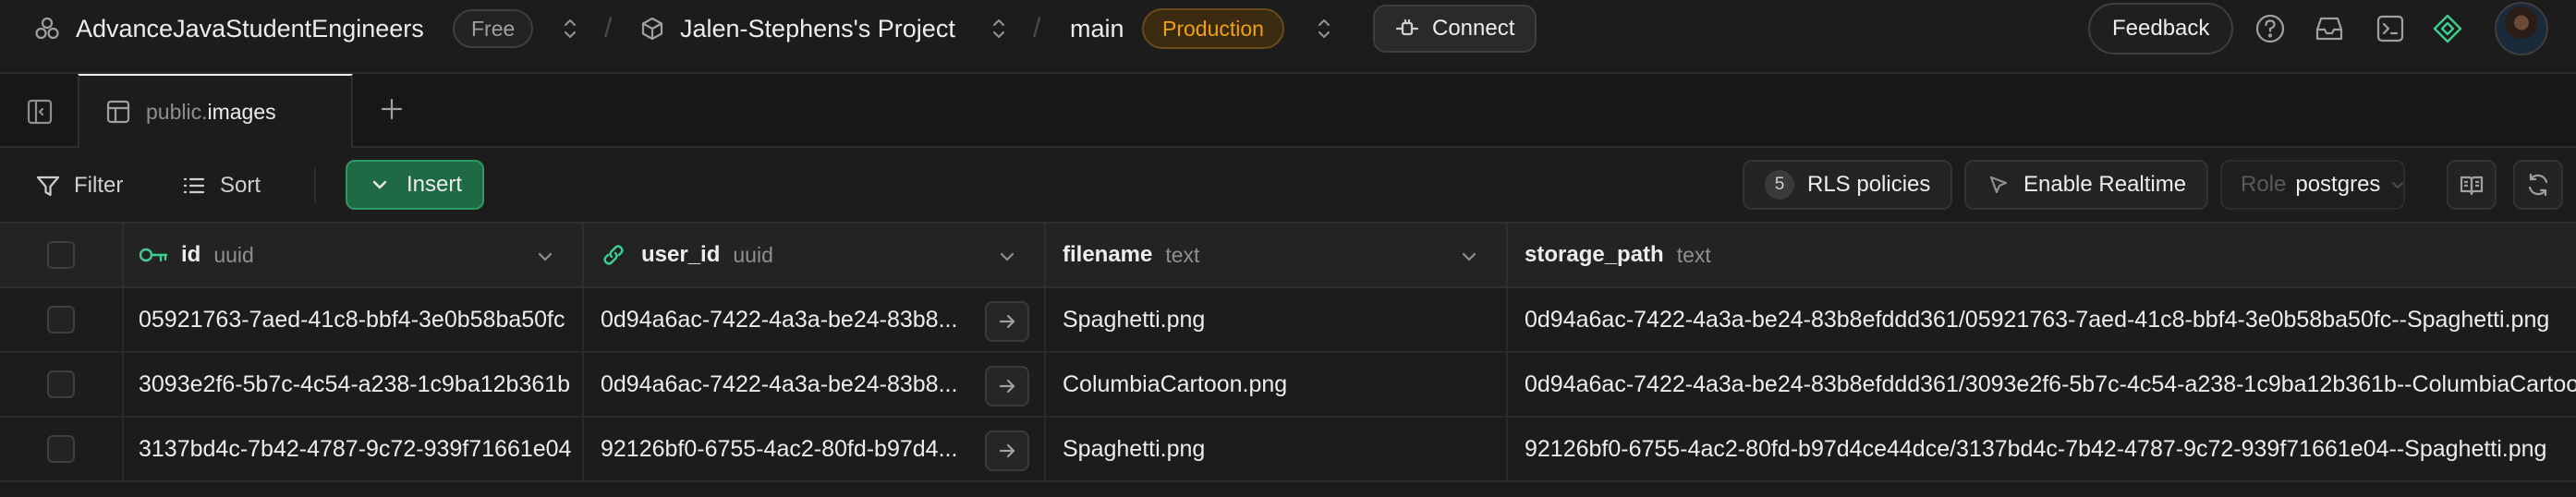 The height and width of the screenshot is (497, 2576). What do you see at coordinates (1097, 28) in the screenshot?
I see `branch-name: main` at bounding box center [1097, 28].